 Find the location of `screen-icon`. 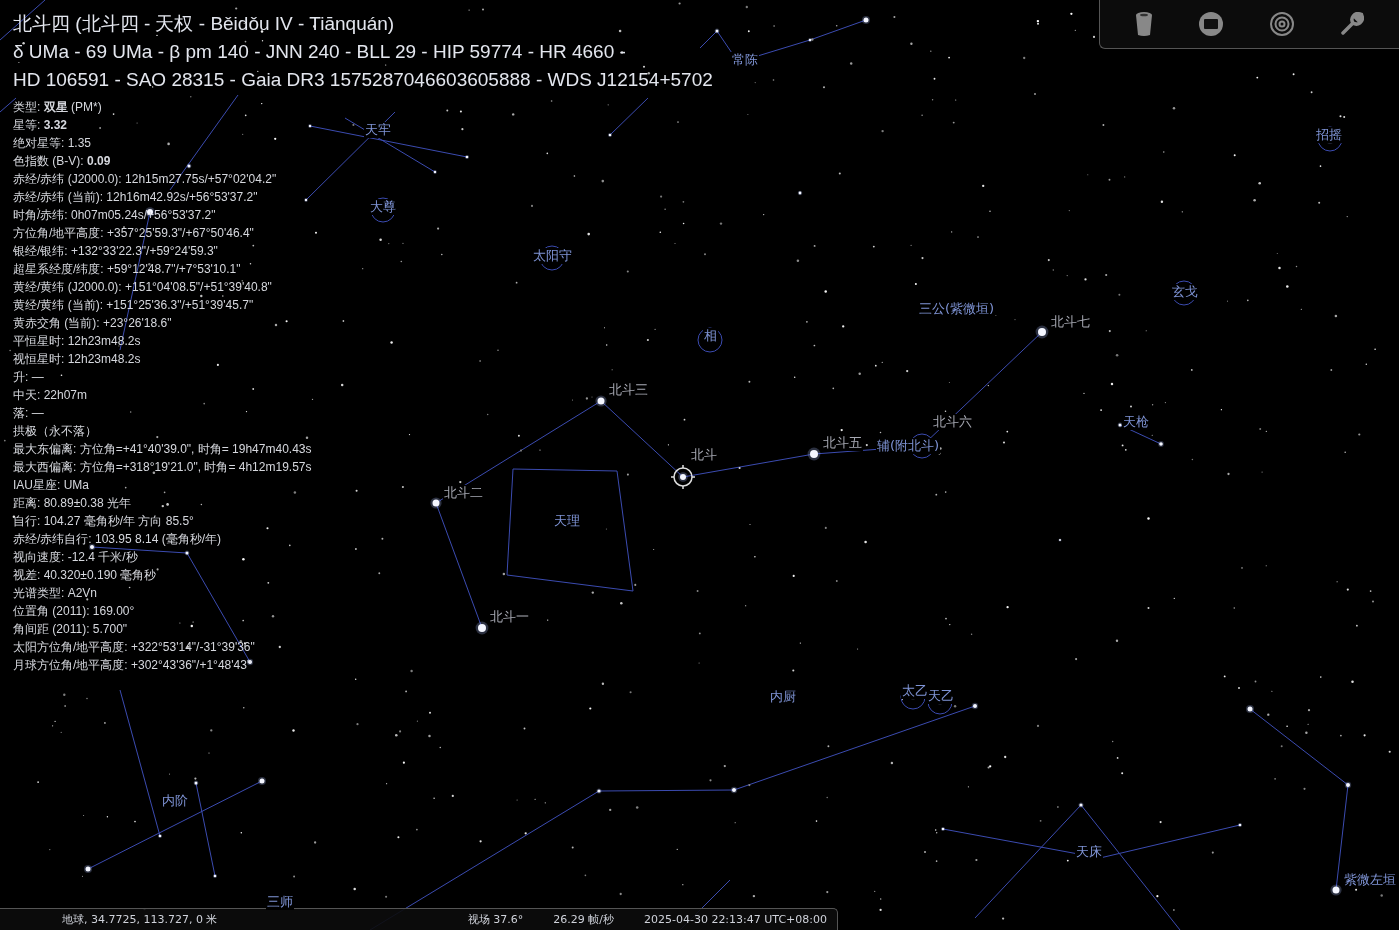

screen-icon is located at coordinates (1210, 24).